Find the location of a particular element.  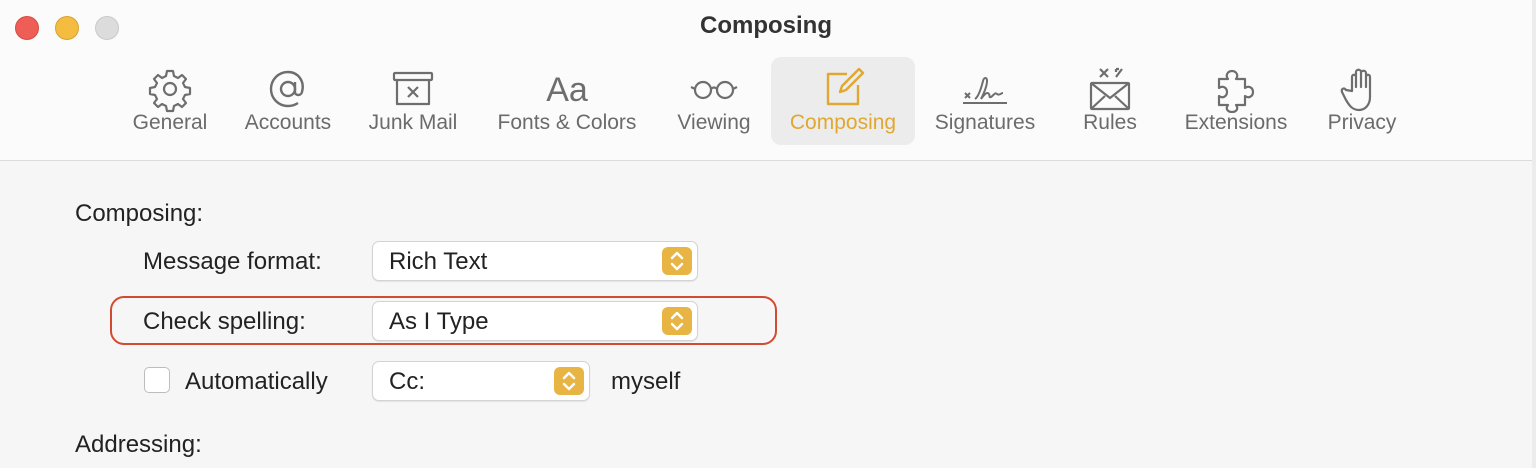

tab-rules: Rules is located at coordinates (1110, 101).